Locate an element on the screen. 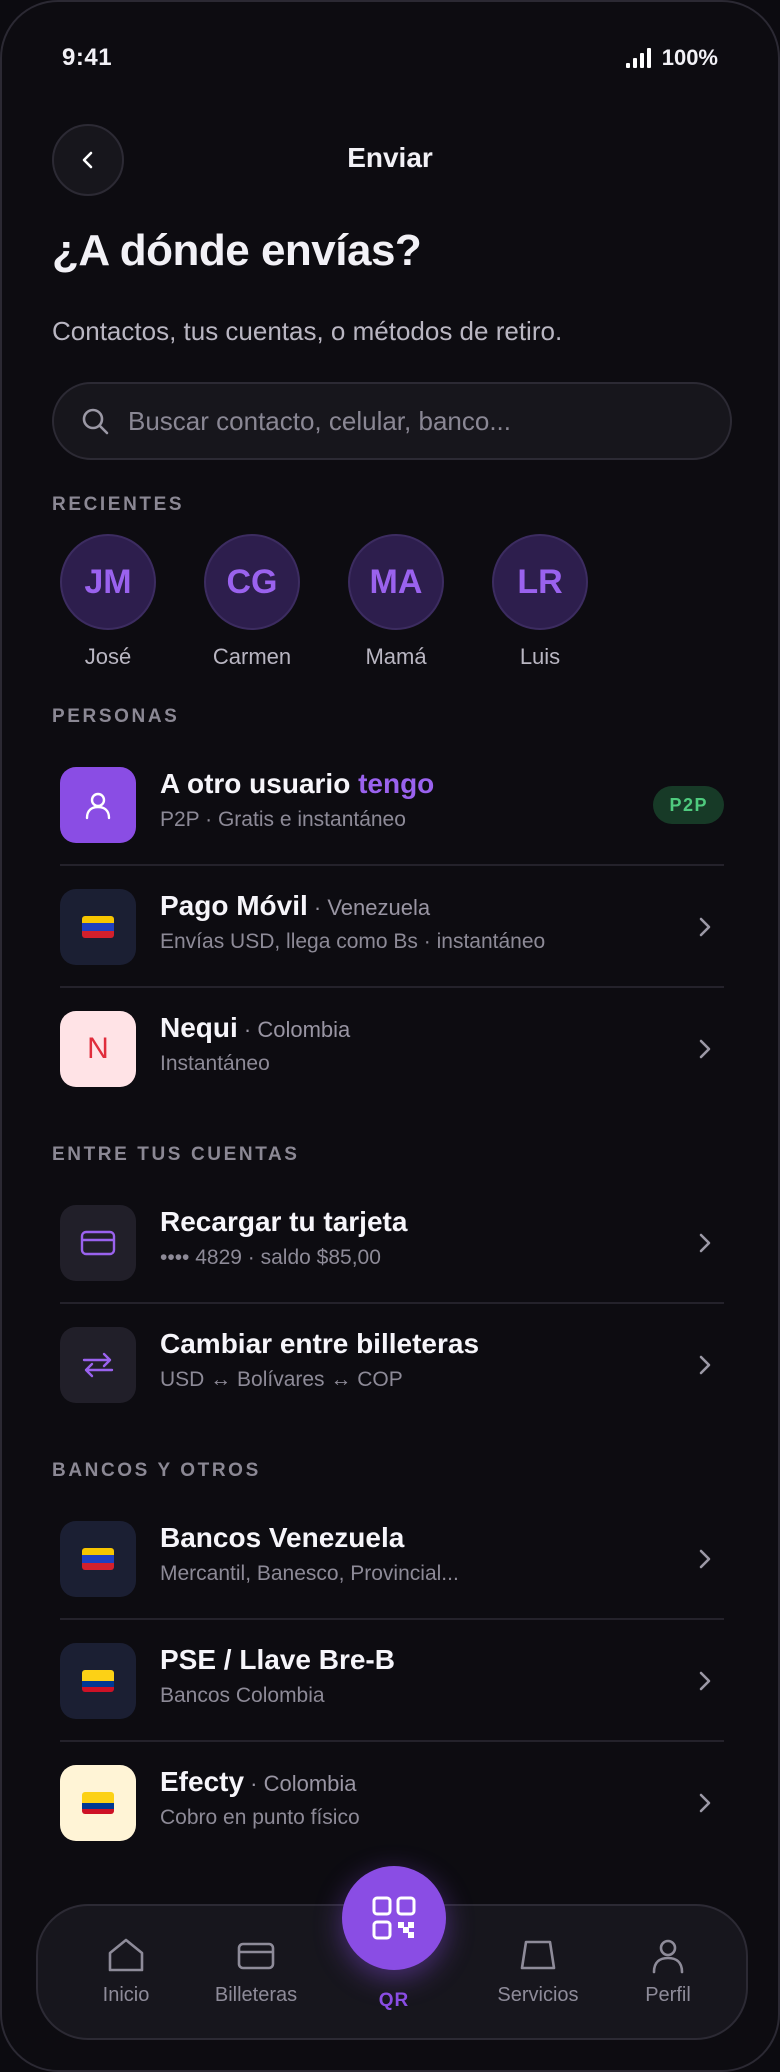  list-item-efecty: Efecty · Colombia Cobro en punto físico is located at coordinates (392, 1803).